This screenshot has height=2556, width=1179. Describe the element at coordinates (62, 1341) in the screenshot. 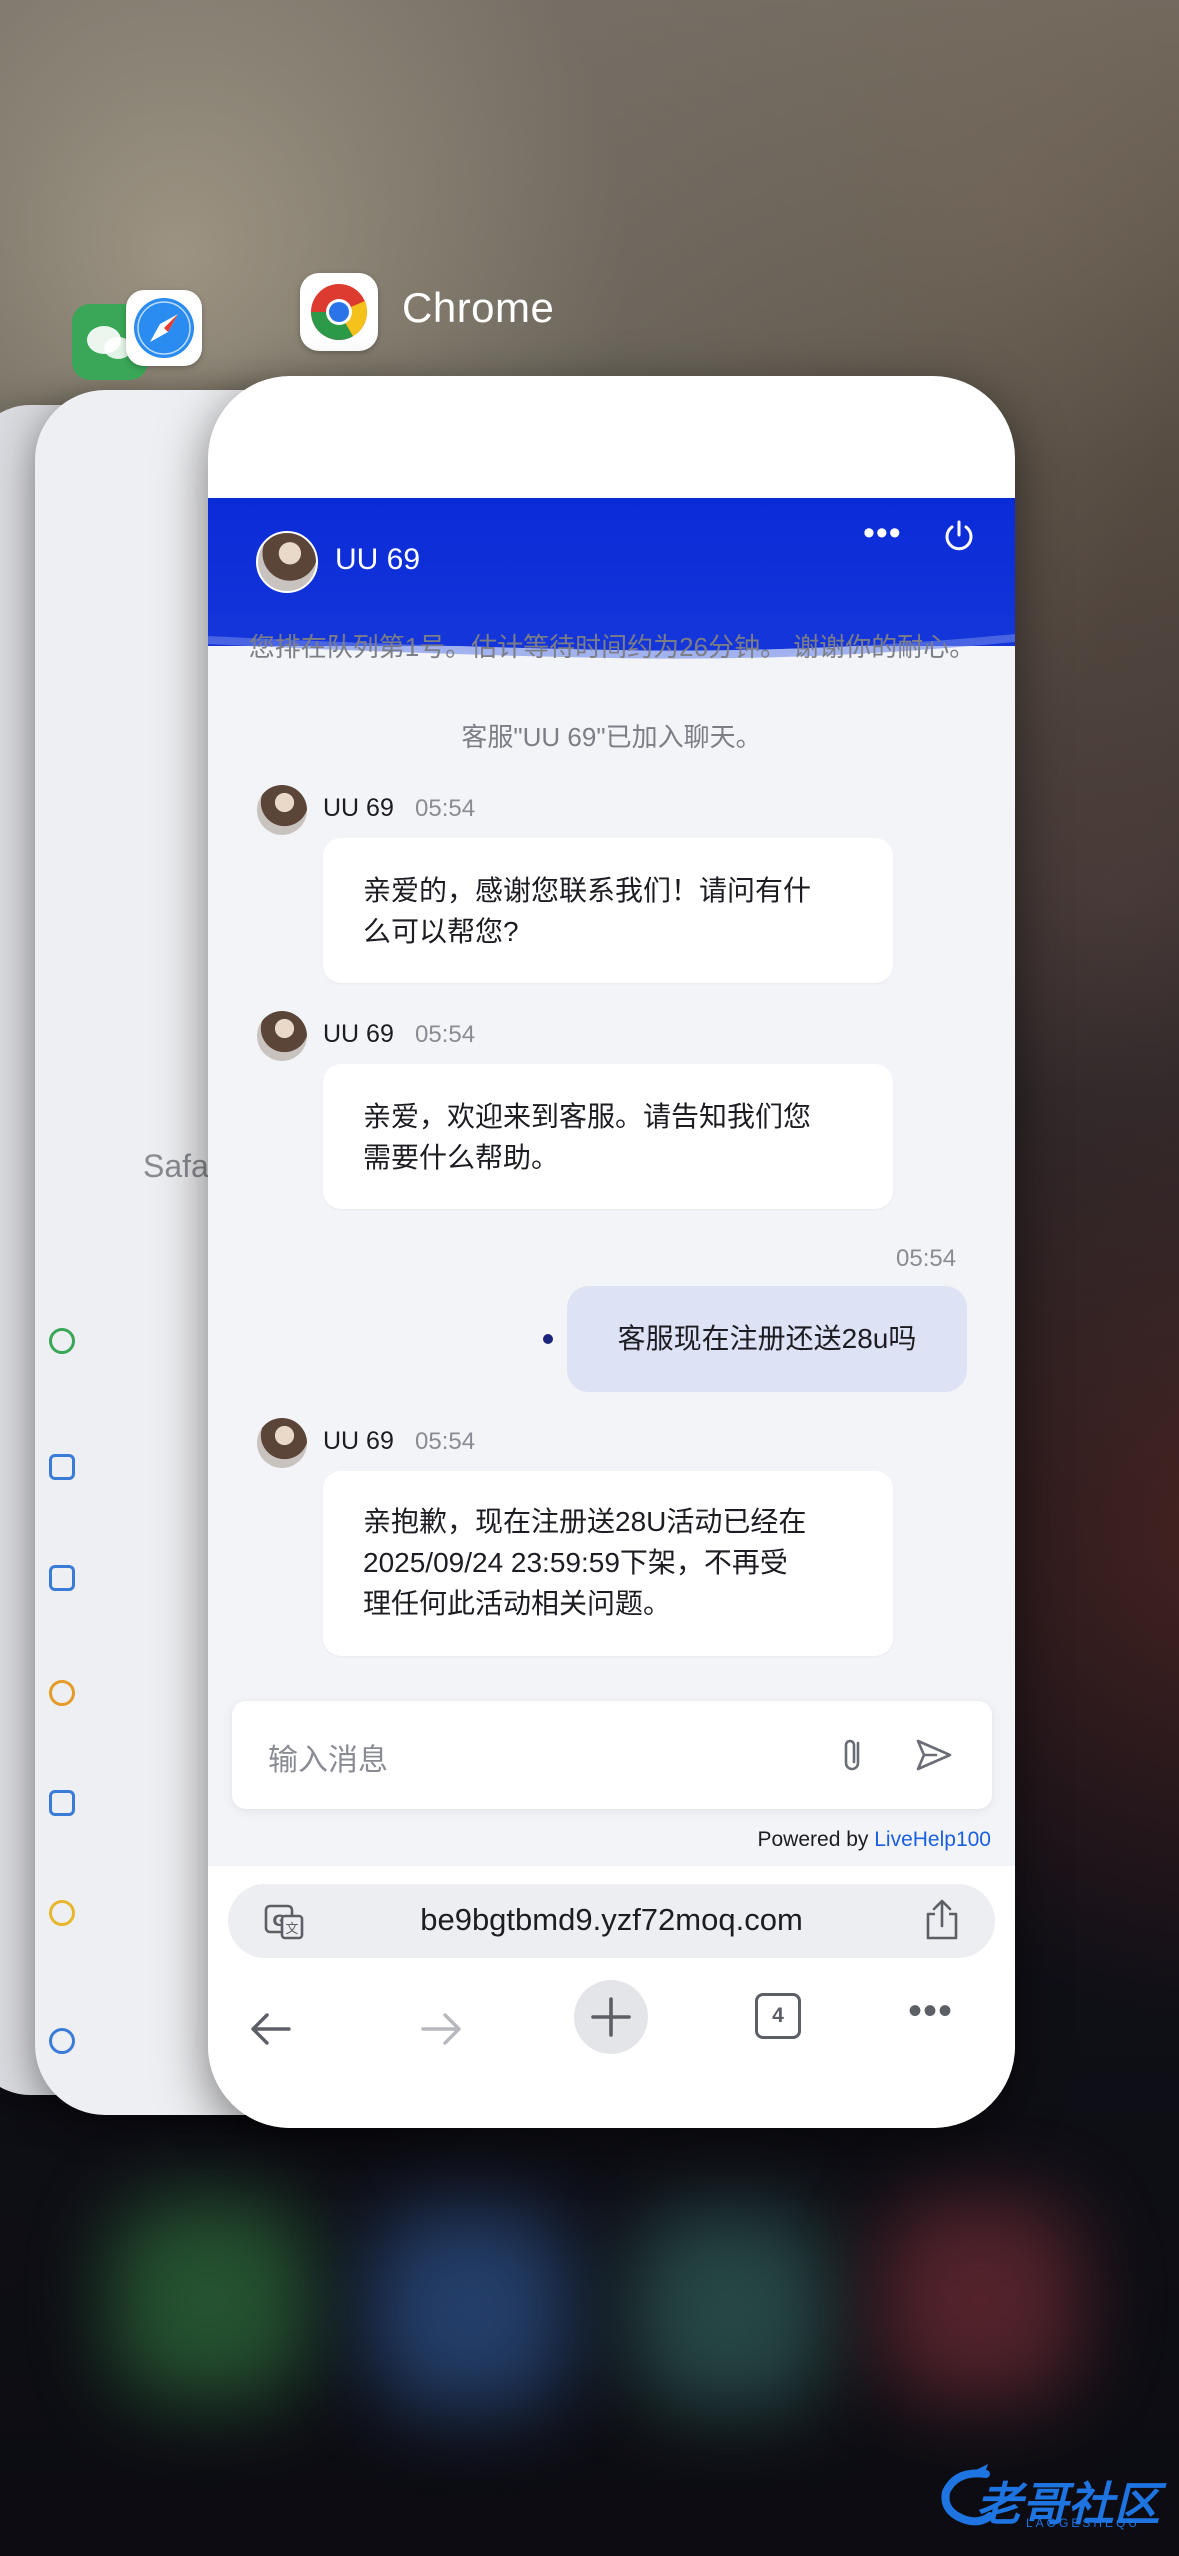

I see `chat-icon` at that location.